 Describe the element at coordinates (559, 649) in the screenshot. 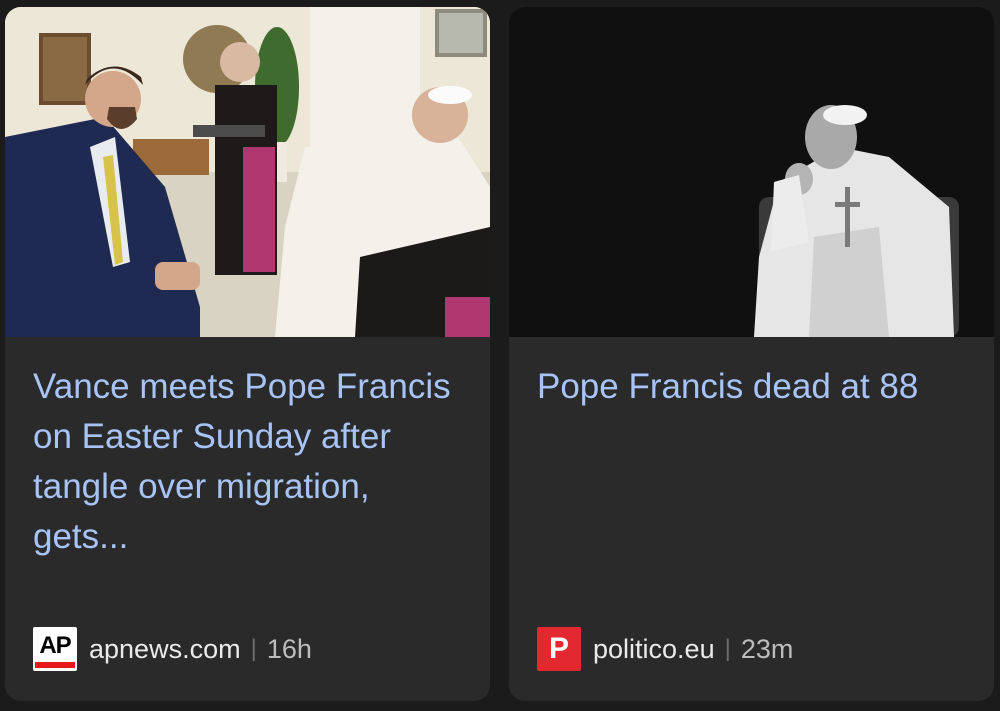

I see `politico-logo-icon: P` at that location.